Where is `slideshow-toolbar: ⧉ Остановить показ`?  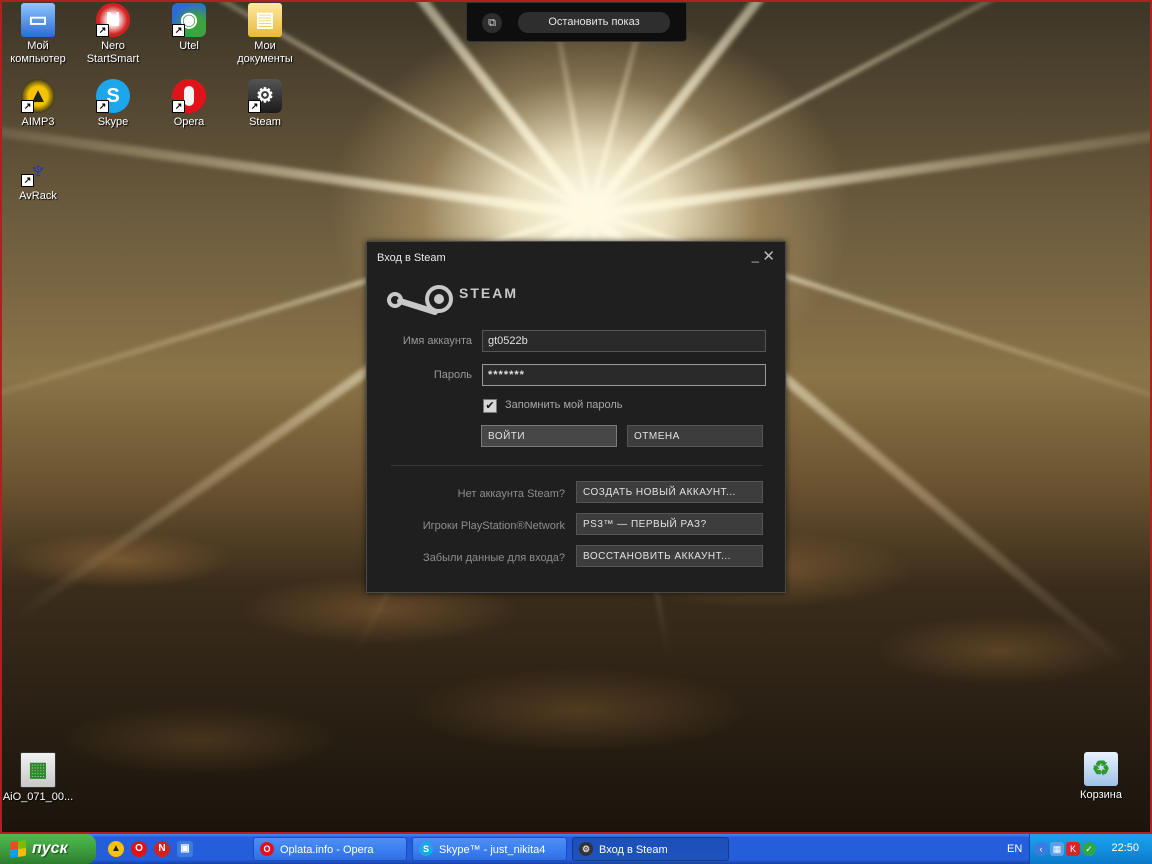 slideshow-toolbar: ⧉ Остановить показ is located at coordinates (576, 22).